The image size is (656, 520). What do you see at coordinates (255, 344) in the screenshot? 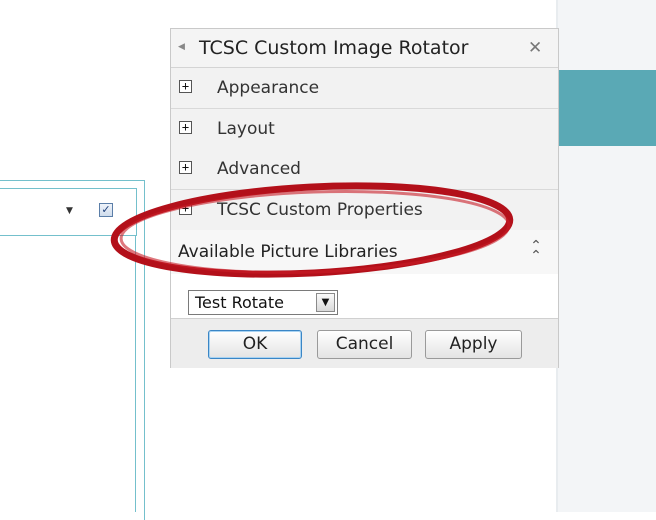
I see `ok-button: OK` at bounding box center [255, 344].